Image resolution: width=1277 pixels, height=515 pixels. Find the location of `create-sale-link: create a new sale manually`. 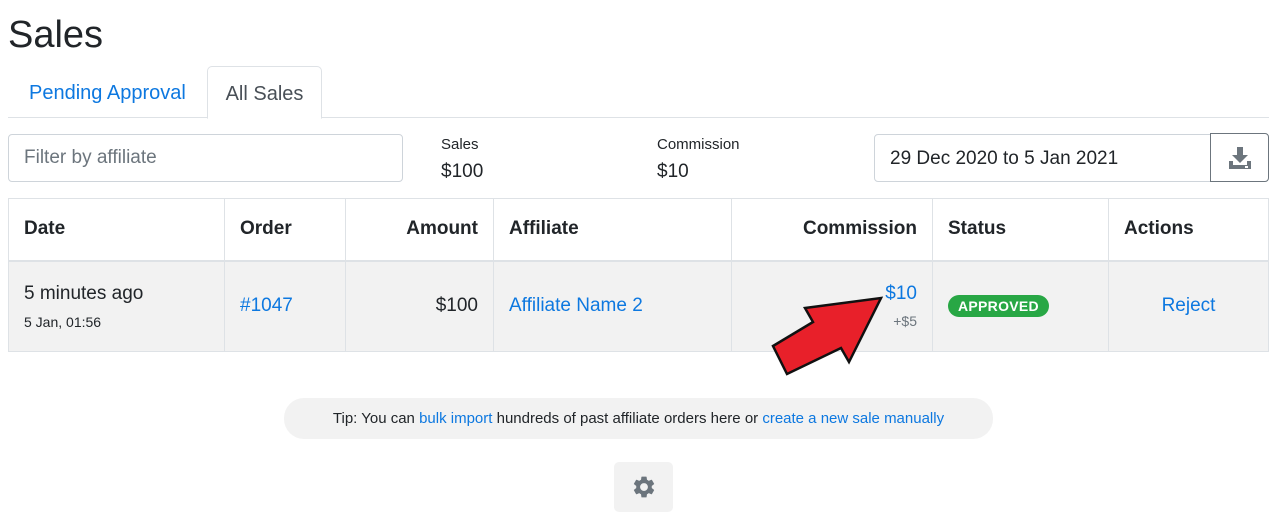

create-sale-link: create a new sale manually is located at coordinates (853, 418).